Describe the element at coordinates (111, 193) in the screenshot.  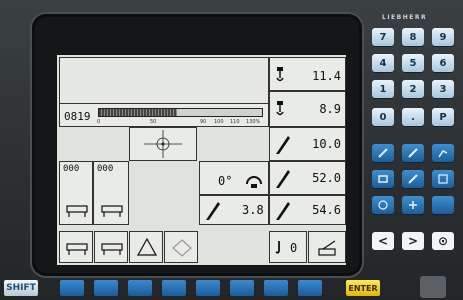
I see `counter-right-panel: 000` at that location.